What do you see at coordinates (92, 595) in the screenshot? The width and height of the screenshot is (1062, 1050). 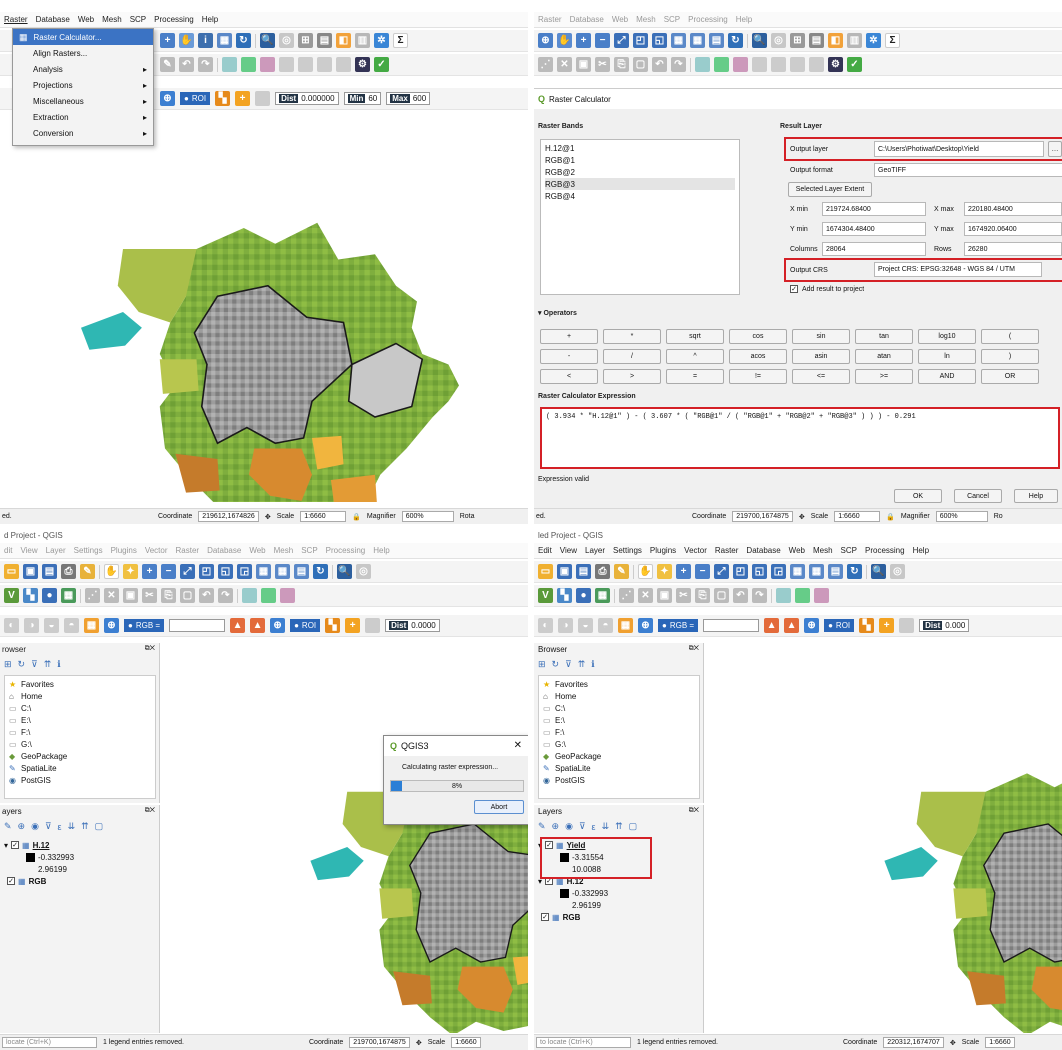 I see `digitize-icon: ⋰` at bounding box center [92, 595].